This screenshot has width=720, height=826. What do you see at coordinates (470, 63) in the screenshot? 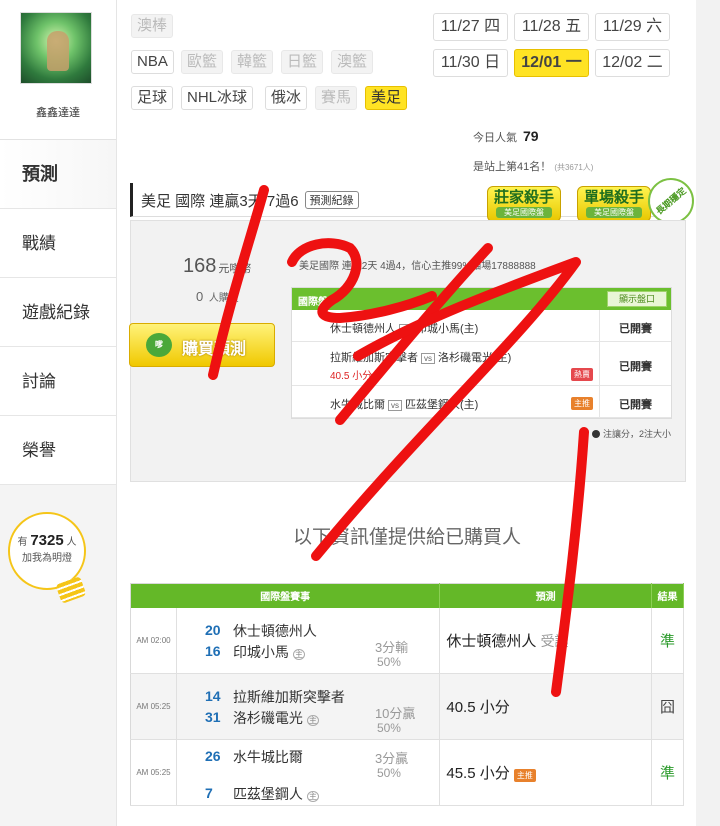
I see `date-tab-1130: 11/30 日` at bounding box center [470, 63].